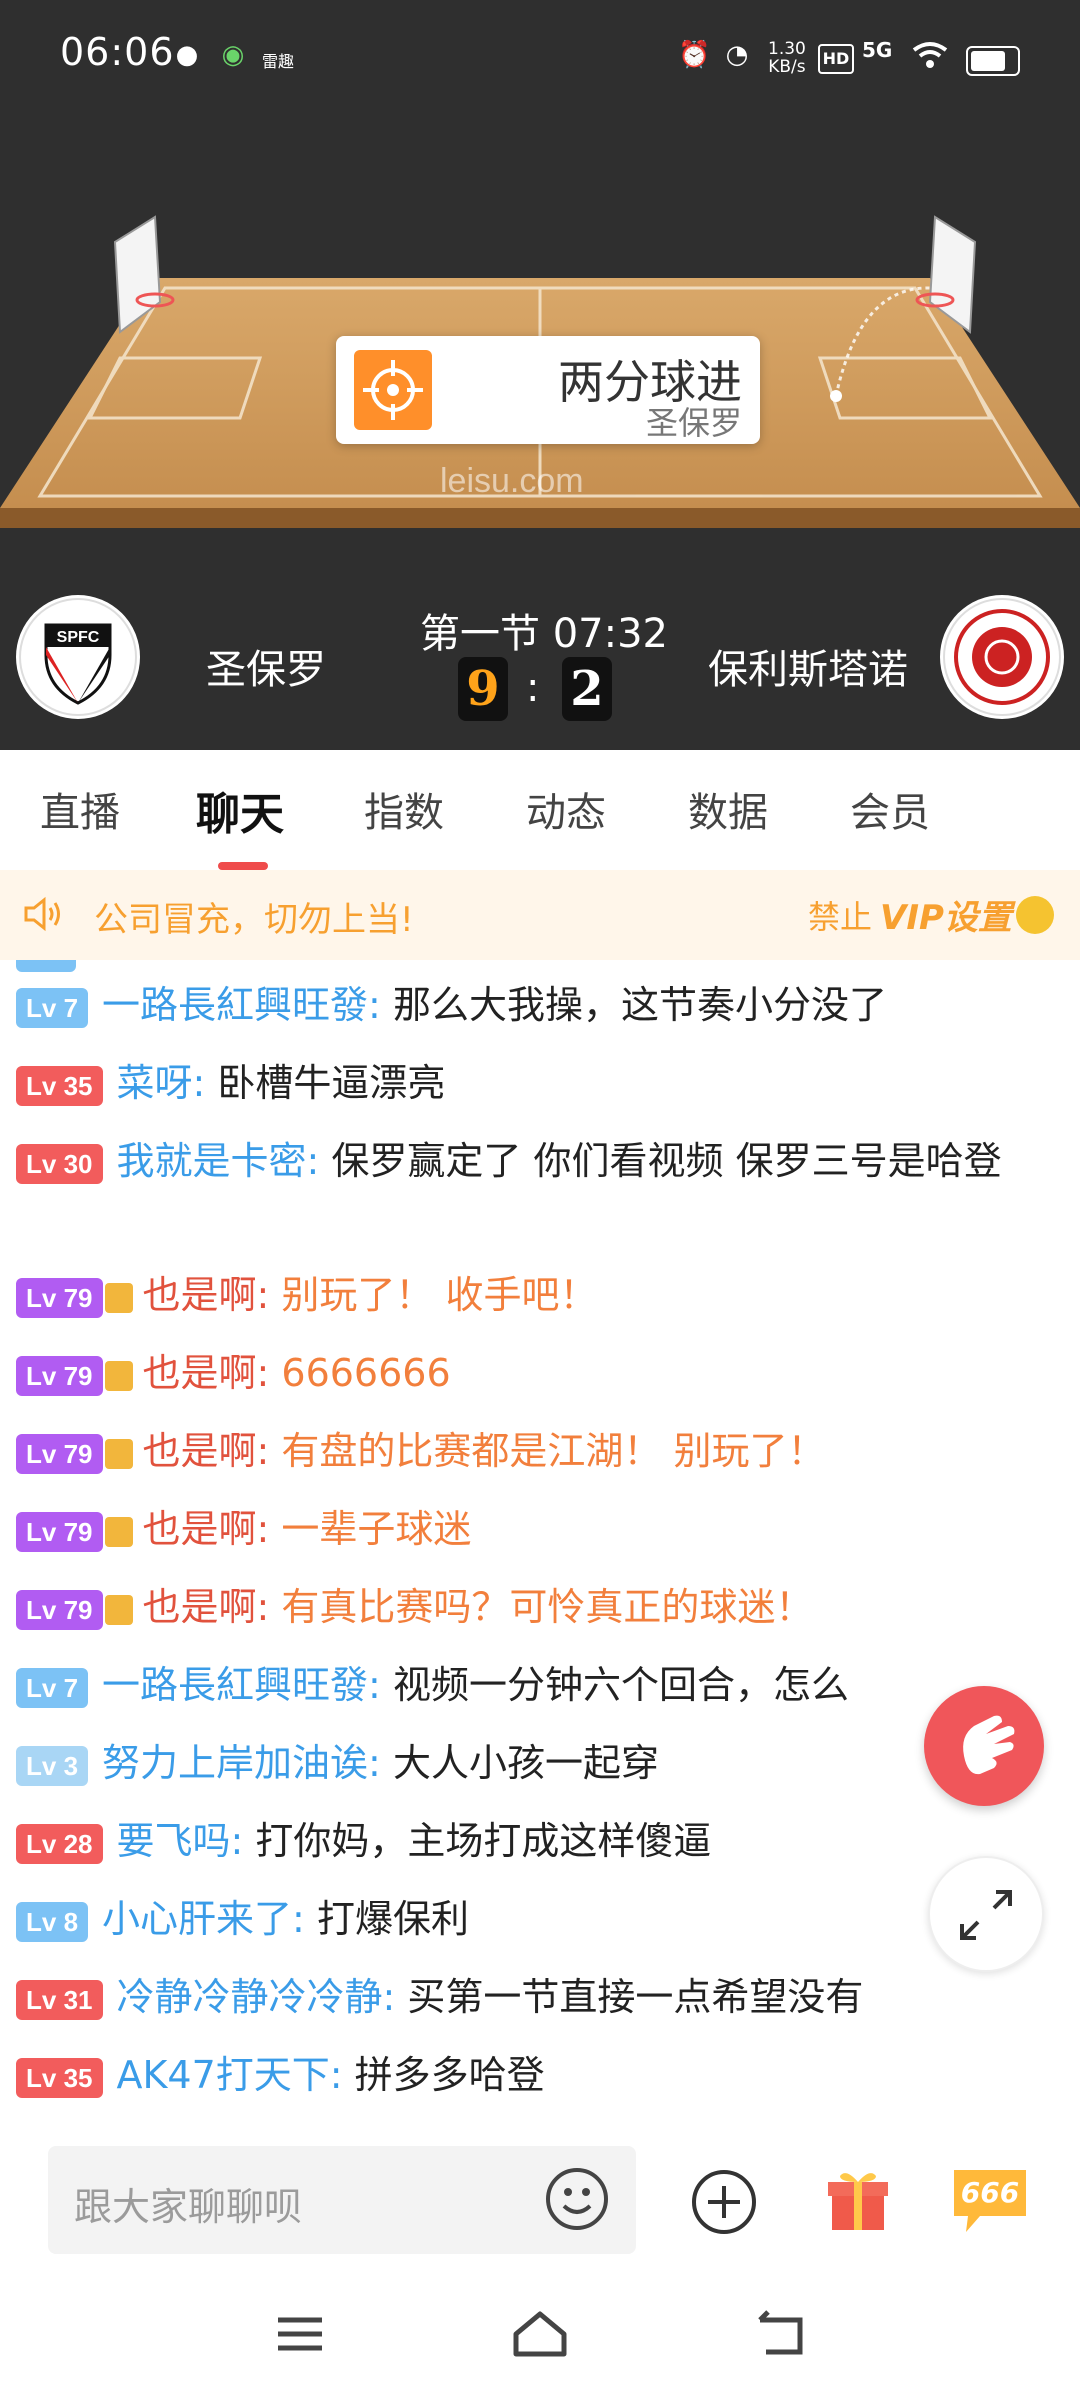  What do you see at coordinates (483, 689) in the screenshot?
I see `home-score: 9` at bounding box center [483, 689].